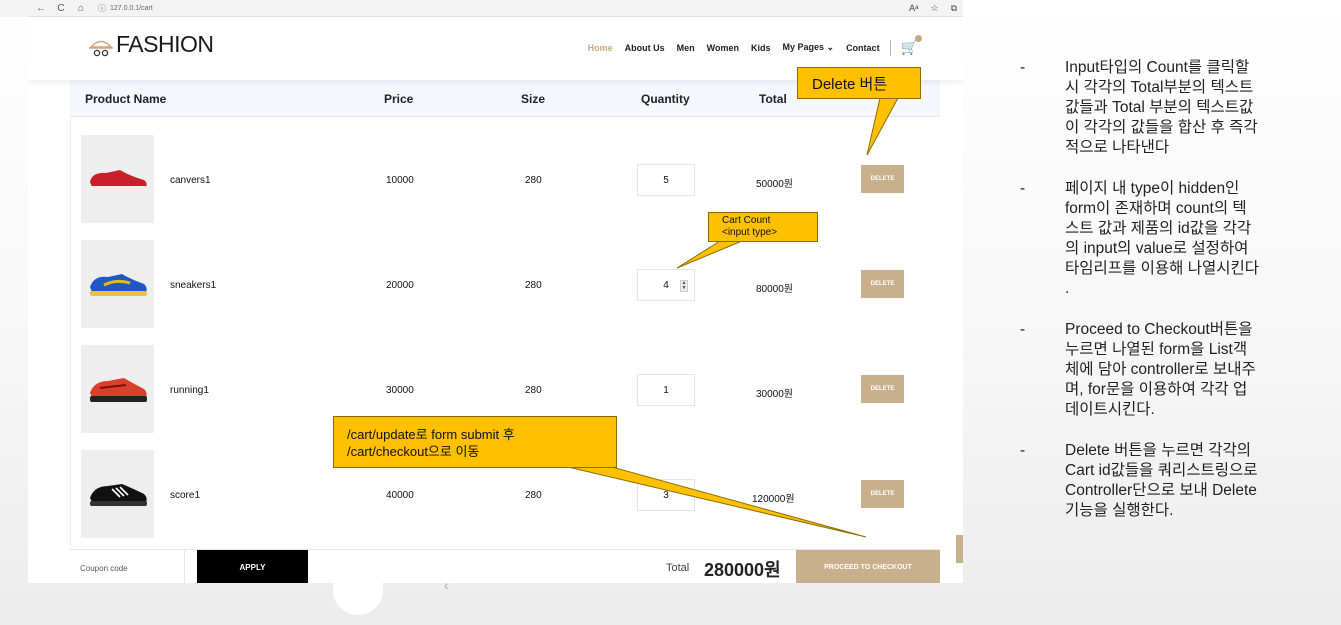 The width and height of the screenshot is (1341, 625). Describe the element at coordinates (131, 8) in the screenshot. I see `url-text: 127.0.0.1/cart` at that location.